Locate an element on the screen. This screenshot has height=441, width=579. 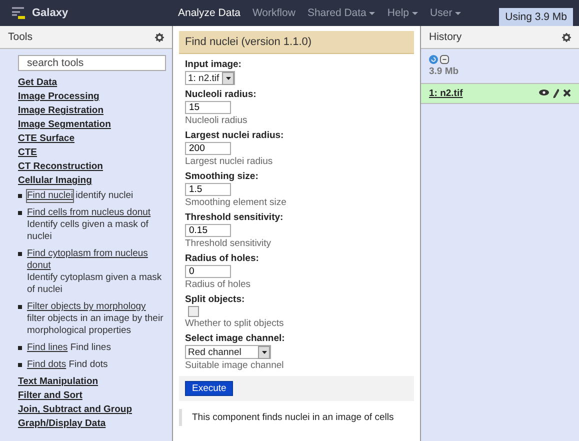
nav-tab: Shared Data is located at coordinates (341, 13).